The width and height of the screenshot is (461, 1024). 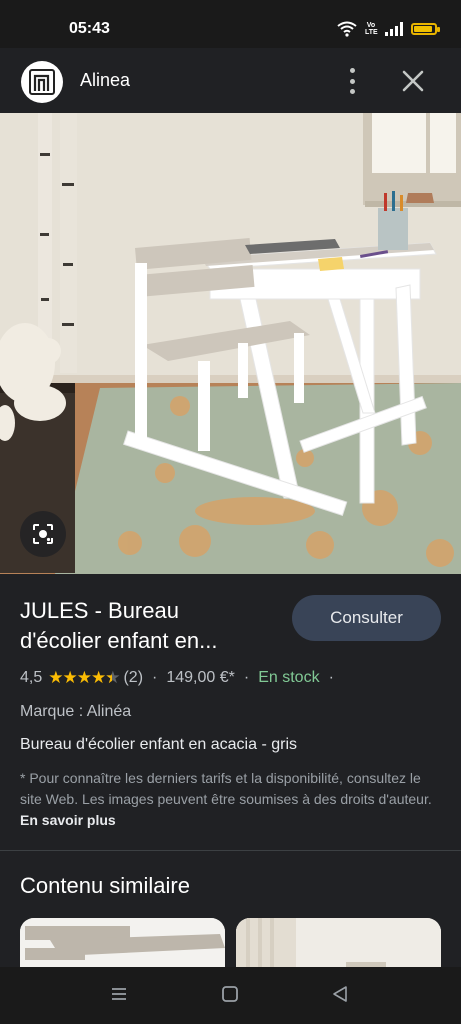 What do you see at coordinates (158, 744) in the screenshot?
I see `product-description: Bureau d'écolier enfant en acacia - gris` at bounding box center [158, 744].